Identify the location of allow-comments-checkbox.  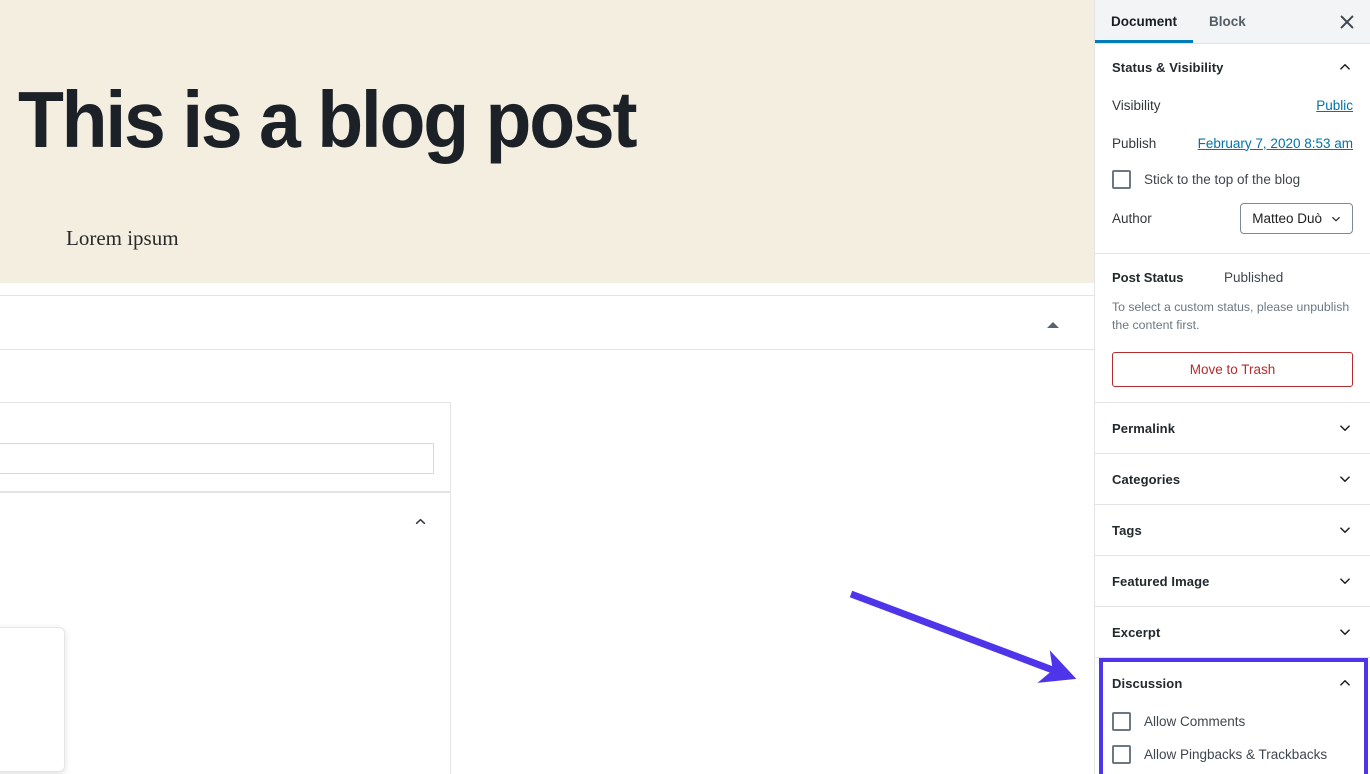
(1121, 721).